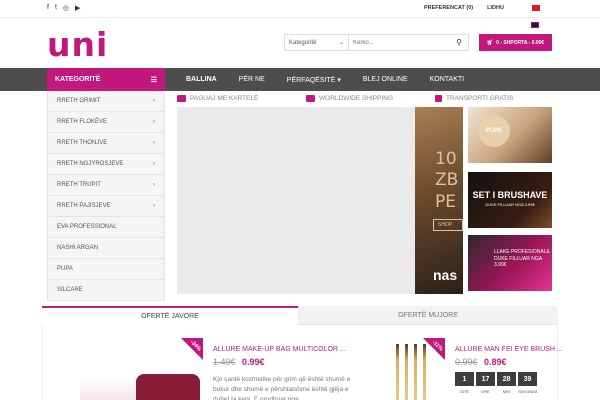 The image size is (600, 400). What do you see at coordinates (106, 248) in the screenshot?
I see `sidebar-item-nashi: NASHI ARGAN` at bounding box center [106, 248].